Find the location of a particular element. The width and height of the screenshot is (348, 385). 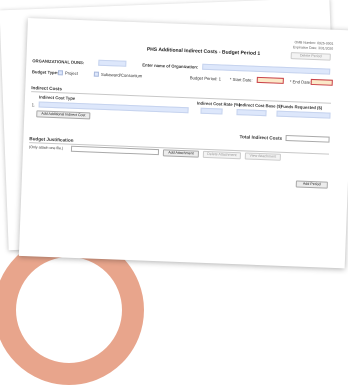

funds-requested-field is located at coordinates (303, 114).